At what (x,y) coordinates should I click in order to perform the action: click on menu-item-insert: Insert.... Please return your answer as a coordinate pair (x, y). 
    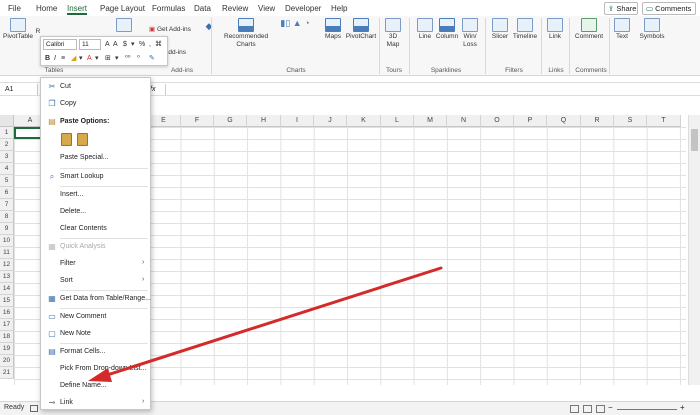
    Looking at the image, I should click on (95, 195).